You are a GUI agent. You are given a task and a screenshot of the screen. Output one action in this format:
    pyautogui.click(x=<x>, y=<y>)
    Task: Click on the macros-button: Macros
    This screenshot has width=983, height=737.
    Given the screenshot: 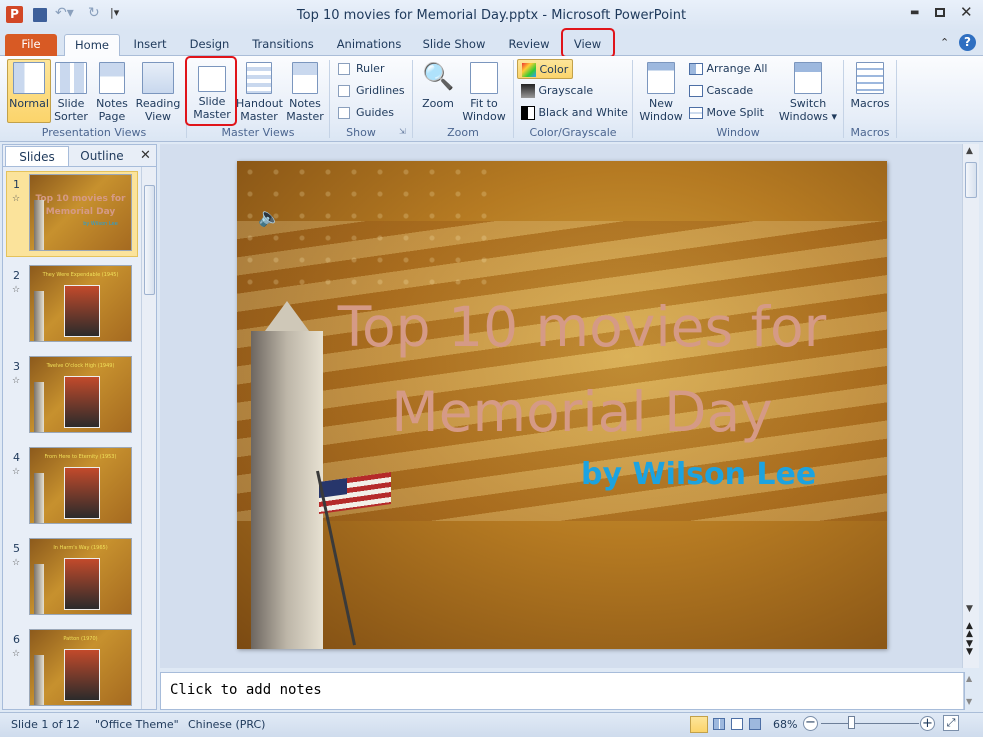 What is the action you would take?
    pyautogui.click(x=870, y=91)
    